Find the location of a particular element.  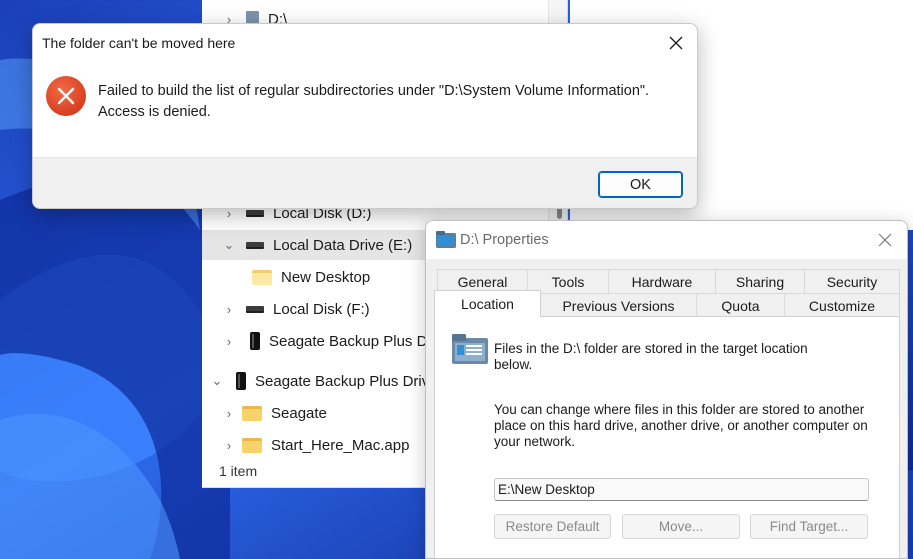

properties-titlebar: D:\ Properties is located at coordinates (666, 240).